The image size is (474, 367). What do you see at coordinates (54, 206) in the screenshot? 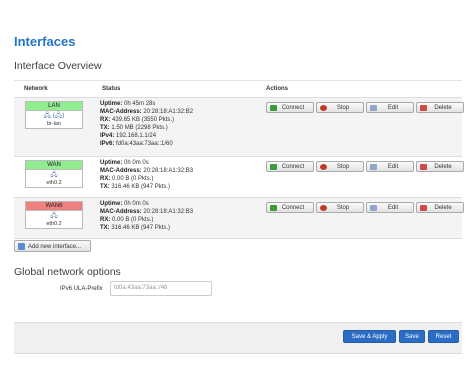
I see `network-name: WAN6` at bounding box center [54, 206].